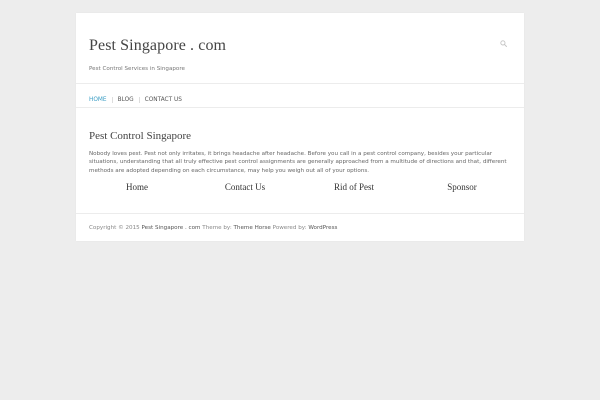 The image size is (600, 400). I want to click on page-links: Home Contact Us Rid of Pest Sponsor, so click(300, 188).